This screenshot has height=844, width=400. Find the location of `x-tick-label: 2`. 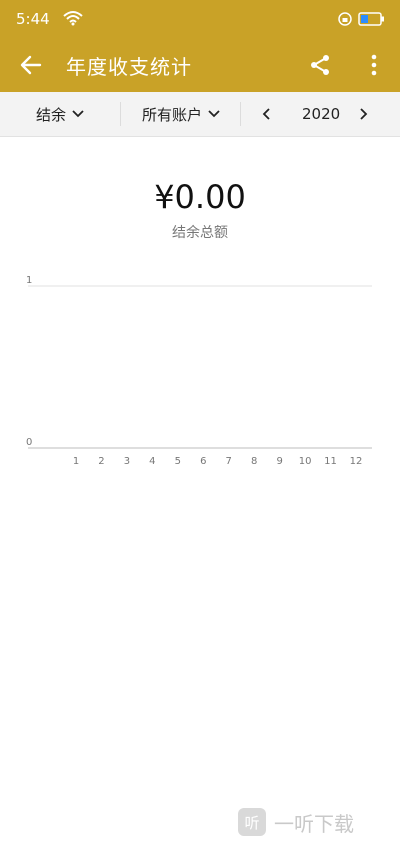

x-tick-label: 2 is located at coordinates (101, 461).